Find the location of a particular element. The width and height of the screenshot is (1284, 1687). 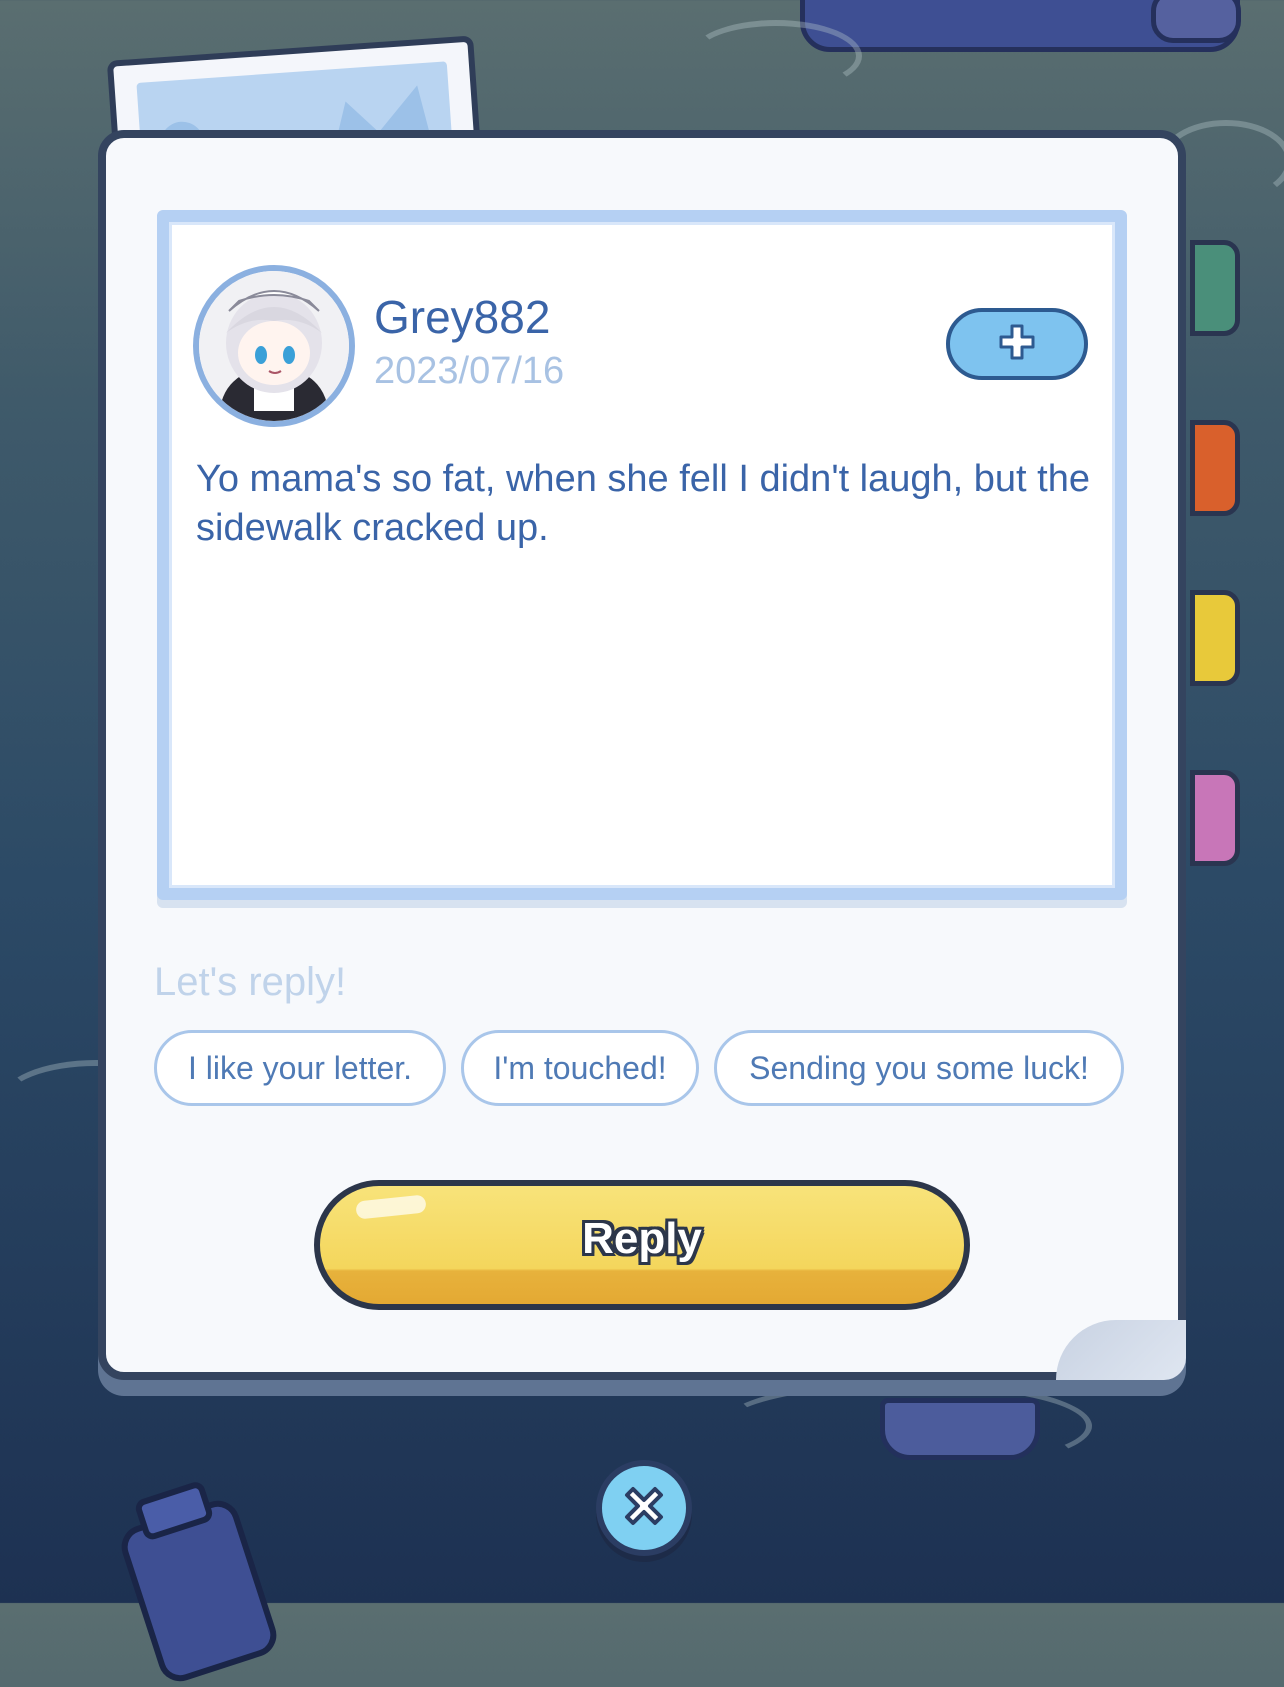

floating-bottle-top-decoration is located at coordinates (1020, 26).